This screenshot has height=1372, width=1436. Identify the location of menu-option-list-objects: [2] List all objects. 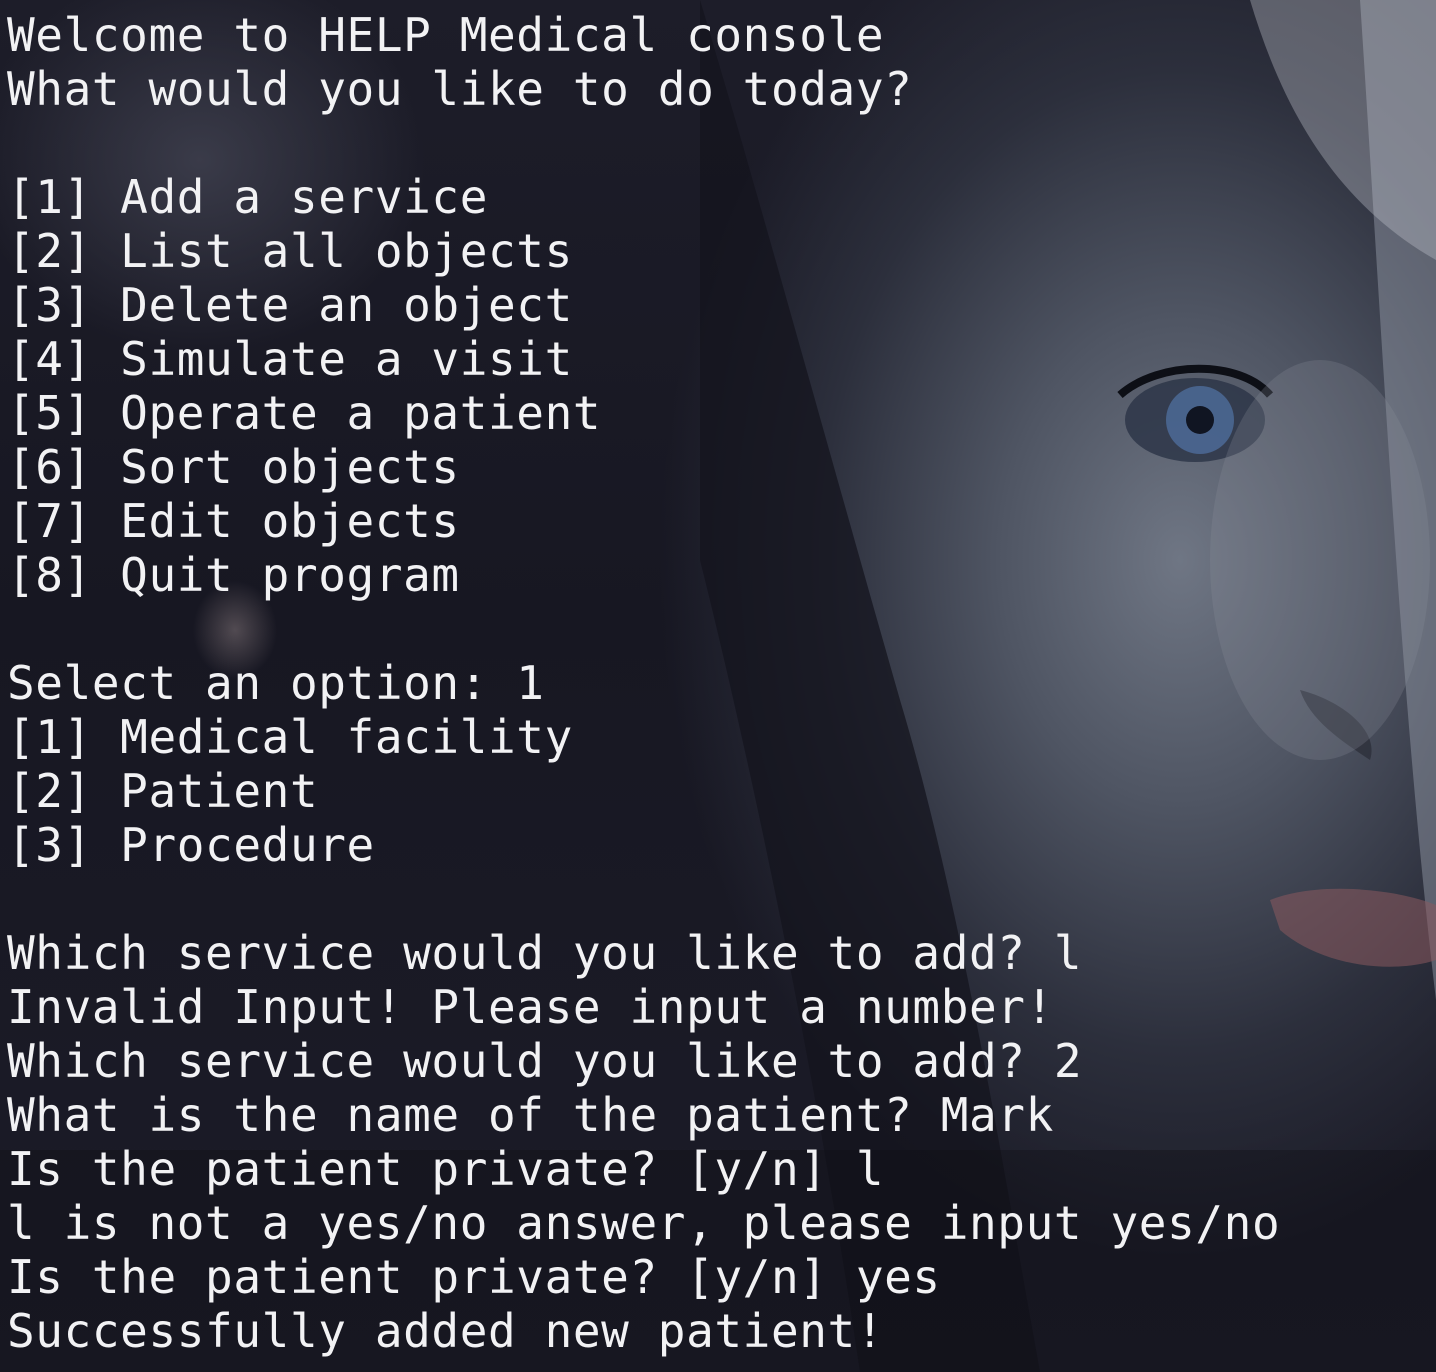
(290, 251).